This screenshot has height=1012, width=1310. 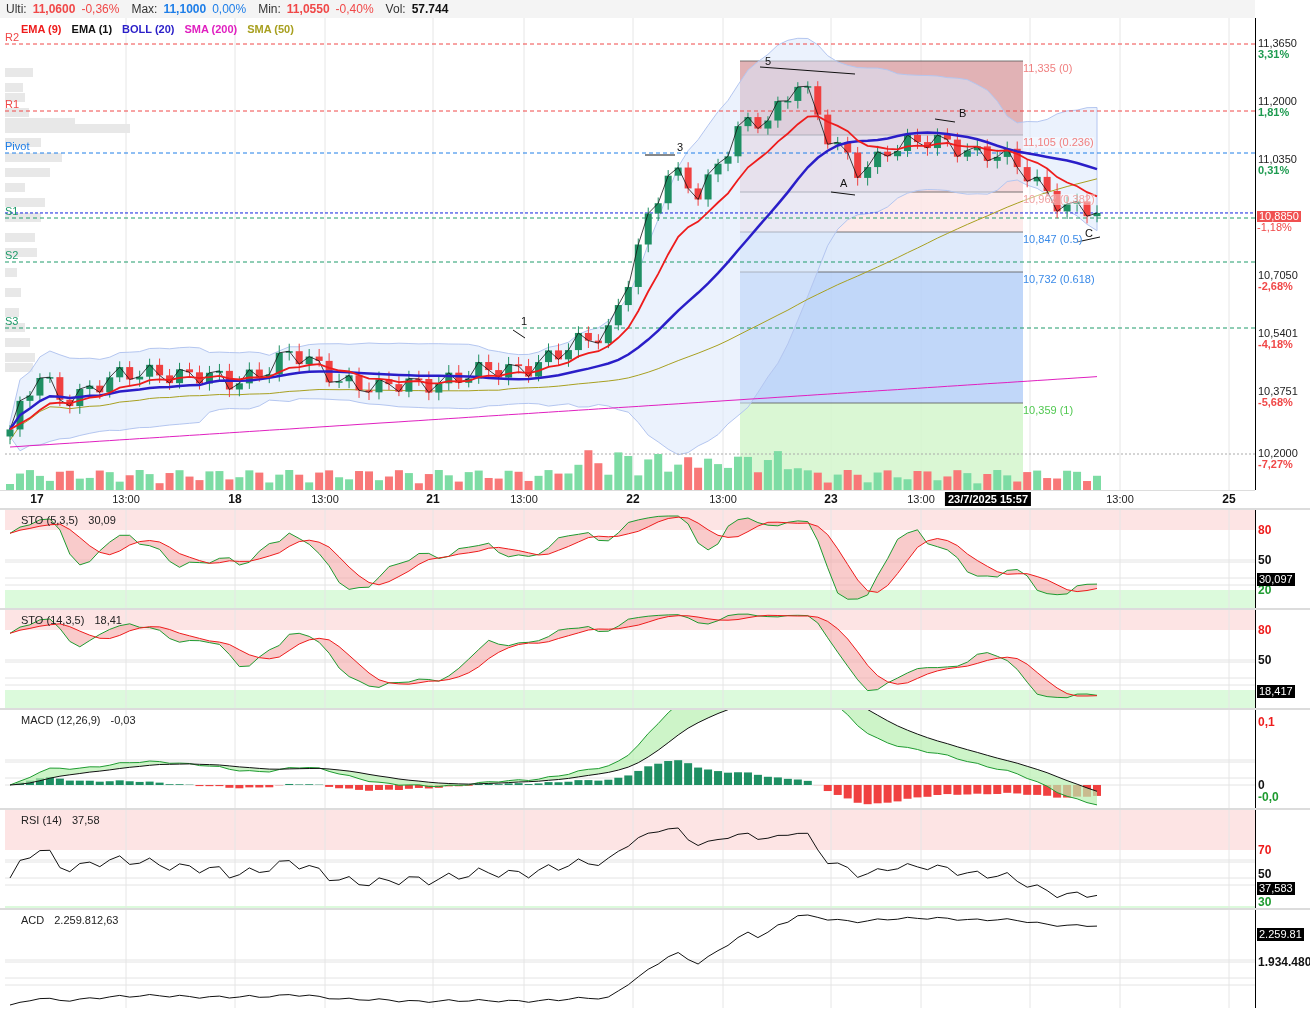 I want to click on percent-tick: 3,31%, so click(x=1274, y=54).